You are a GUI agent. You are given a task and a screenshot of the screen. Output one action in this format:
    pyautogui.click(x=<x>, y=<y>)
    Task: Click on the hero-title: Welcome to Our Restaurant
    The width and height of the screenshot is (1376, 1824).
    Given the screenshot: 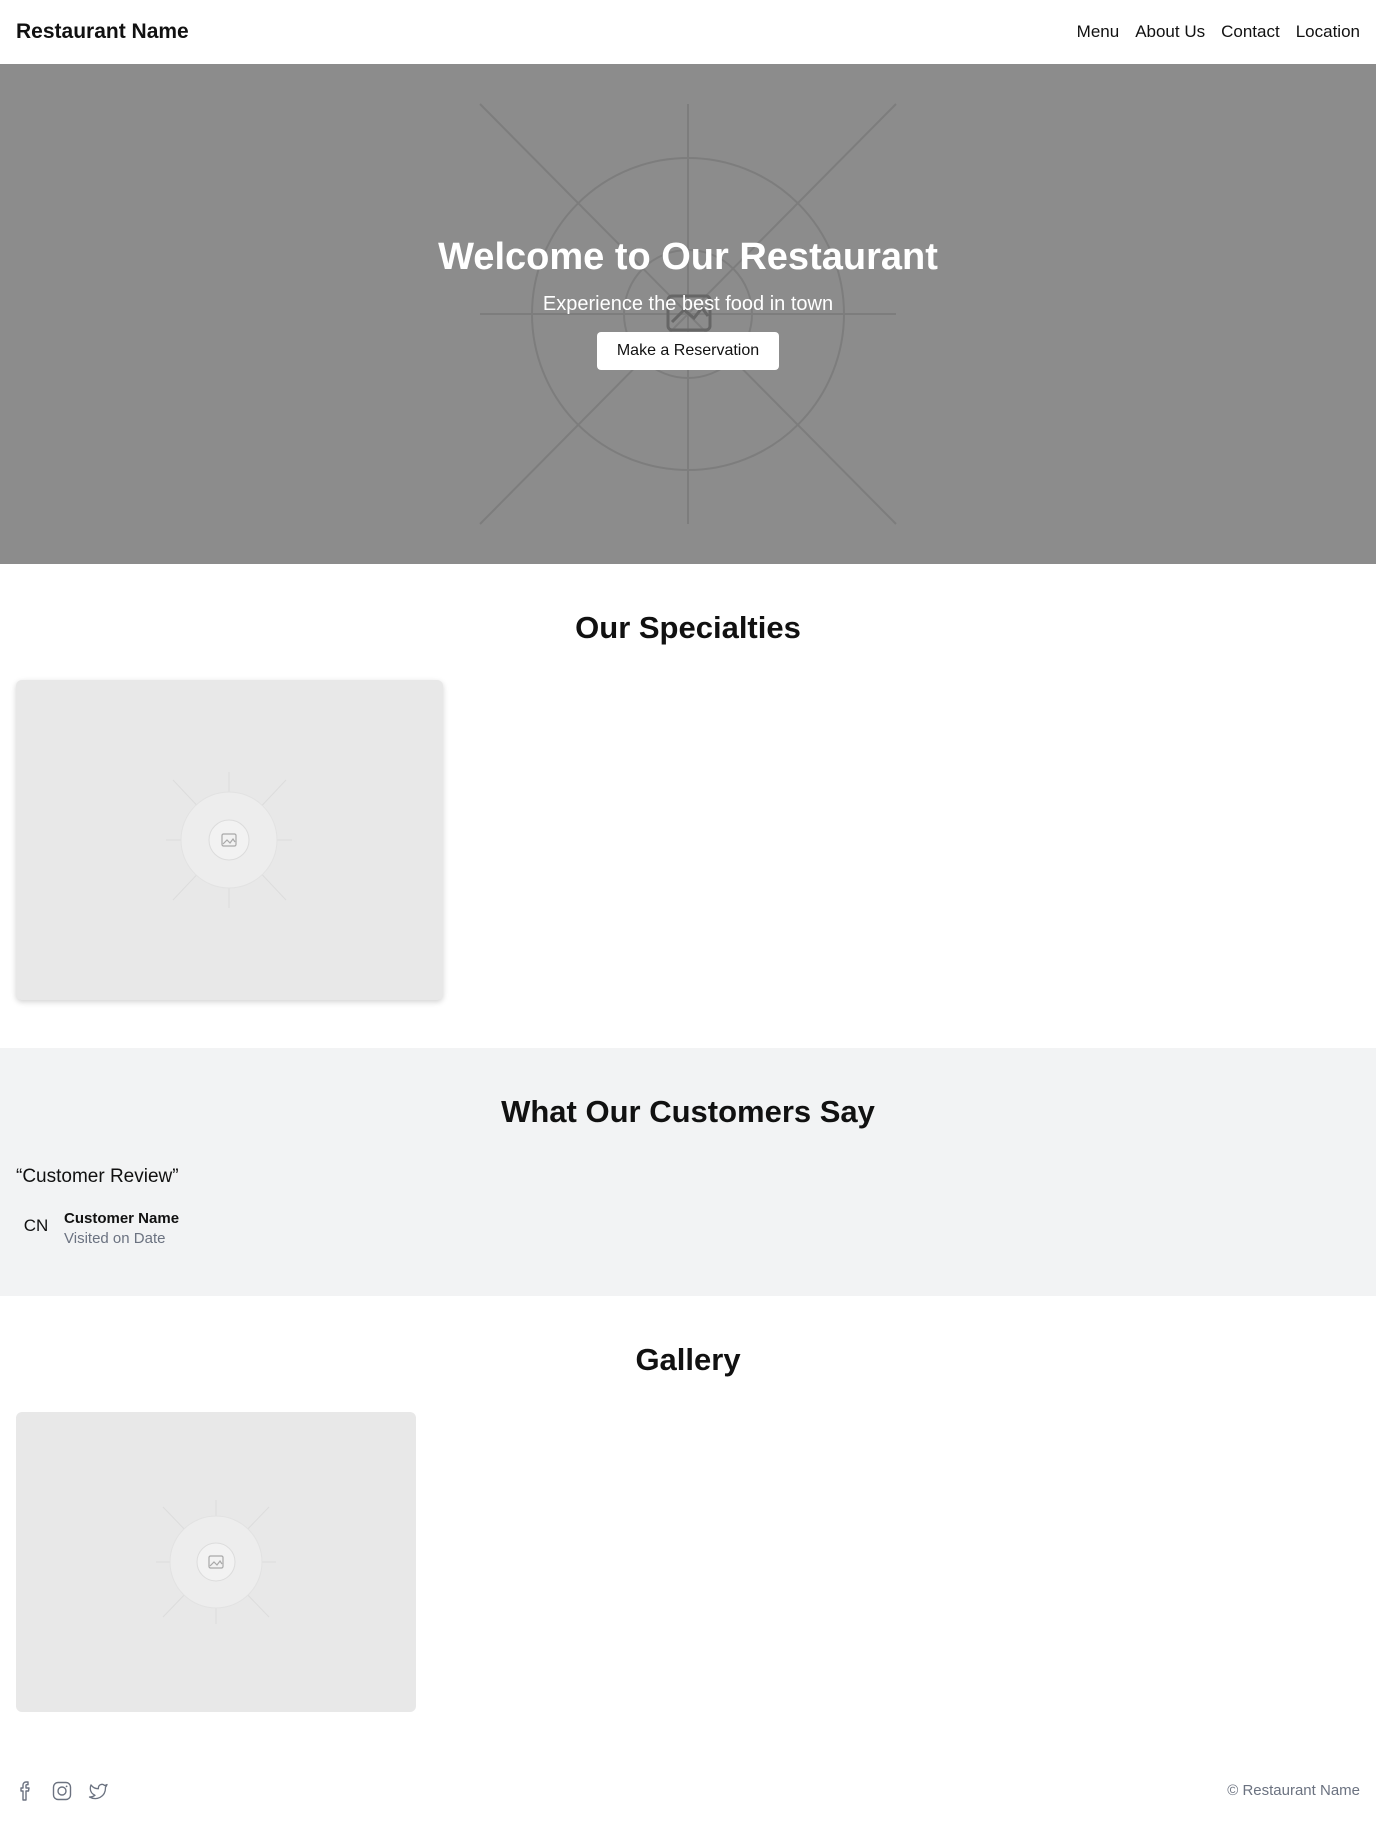 What is the action you would take?
    pyautogui.click(x=688, y=257)
    